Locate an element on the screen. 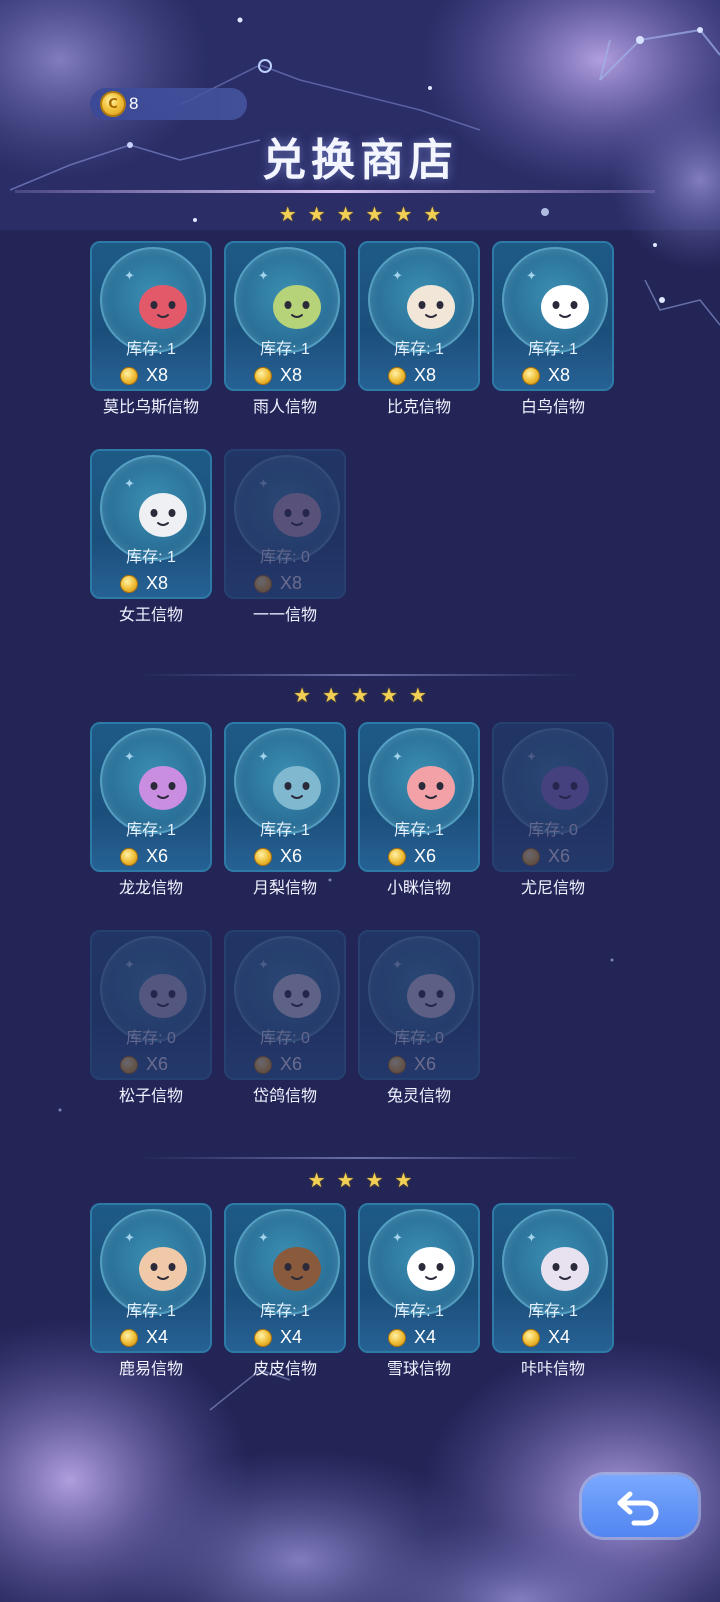  shop-item: ✦ 库存: 0 X6 松子信物 is located at coordinates (151, 1019).